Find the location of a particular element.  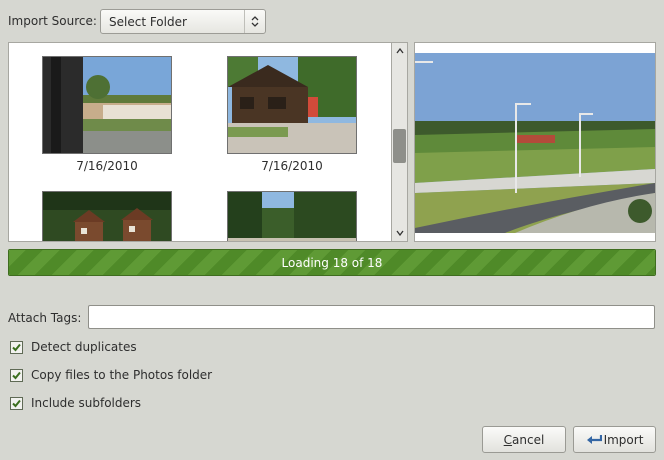

include-subfolders-label: Include subfolders is located at coordinates (86, 403).